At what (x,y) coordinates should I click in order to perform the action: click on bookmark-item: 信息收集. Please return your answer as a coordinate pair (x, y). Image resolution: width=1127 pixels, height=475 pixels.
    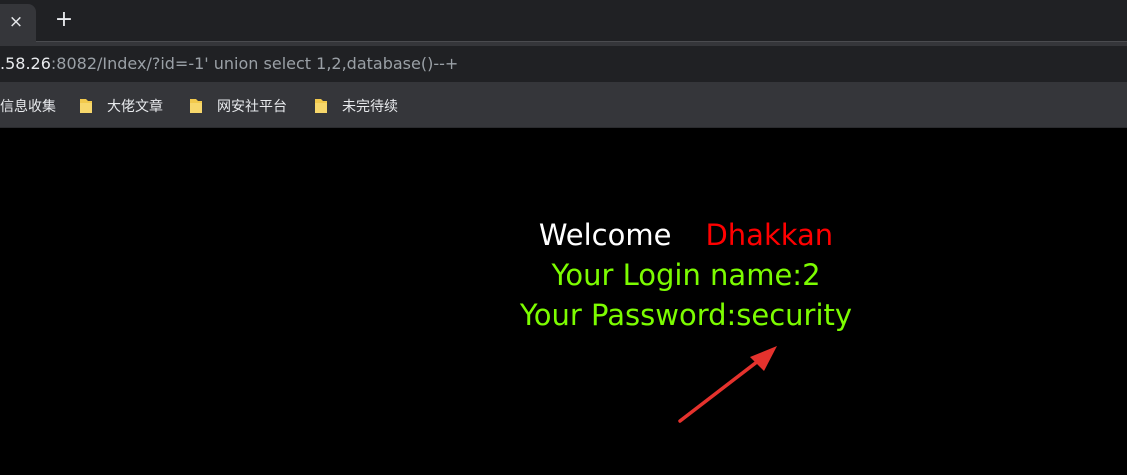
    Looking at the image, I should click on (28, 105).